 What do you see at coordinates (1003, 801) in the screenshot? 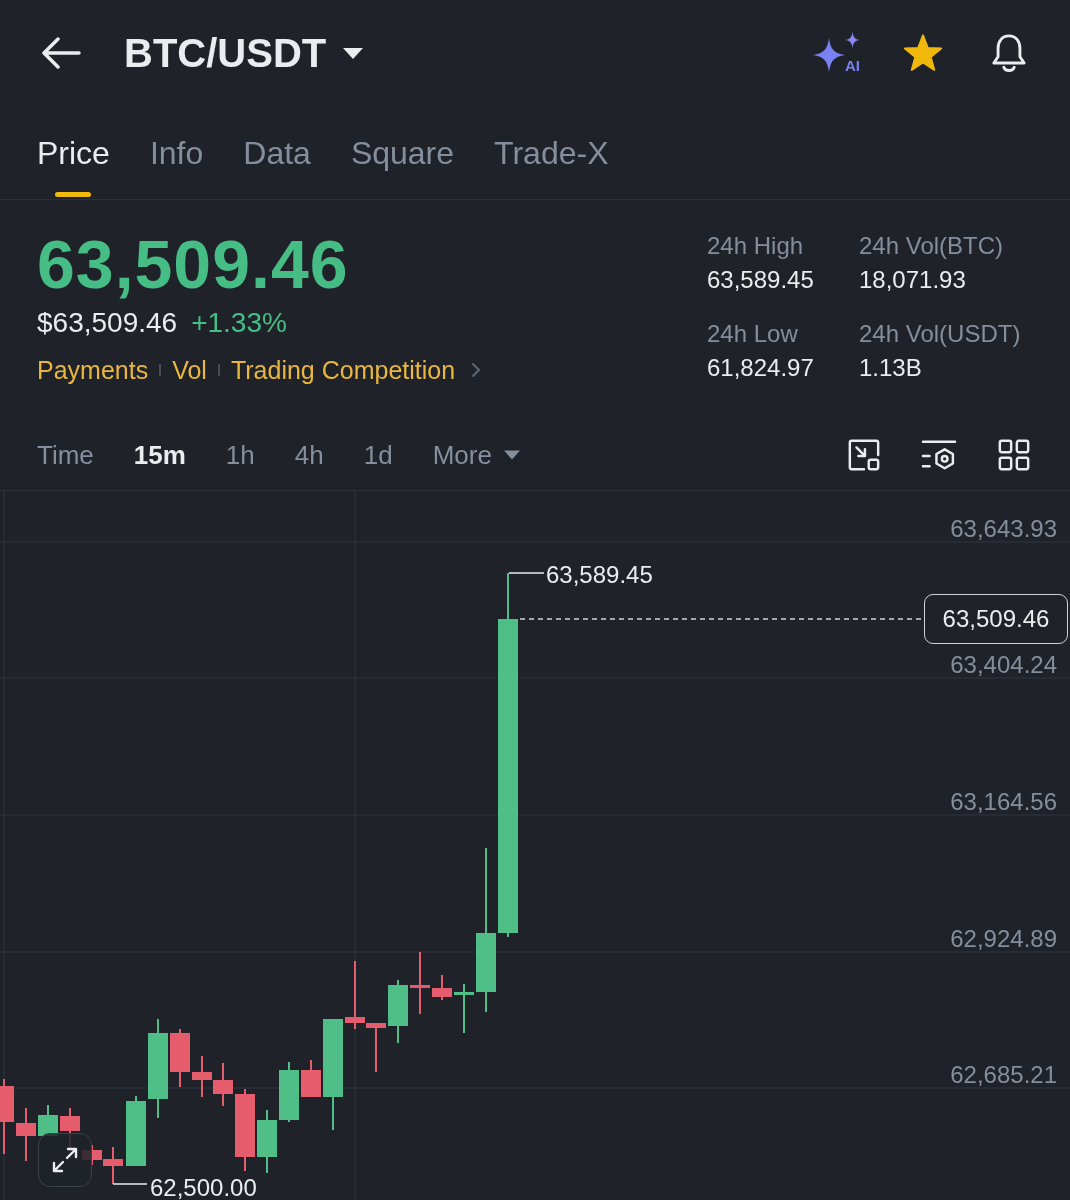
I see `price-axis-label: 63,164.56` at bounding box center [1003, 801].